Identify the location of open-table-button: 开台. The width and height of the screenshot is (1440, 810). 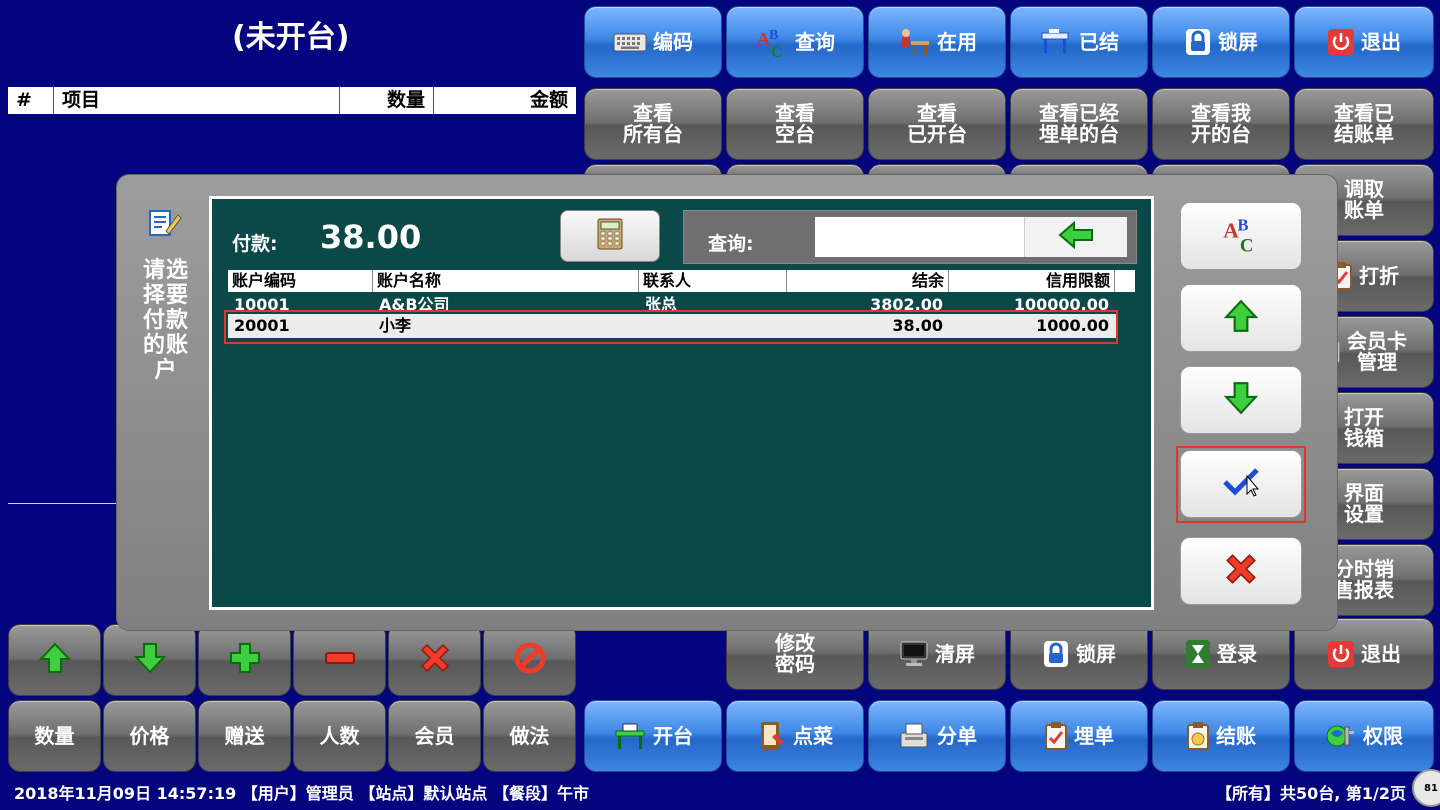
(653, 736).